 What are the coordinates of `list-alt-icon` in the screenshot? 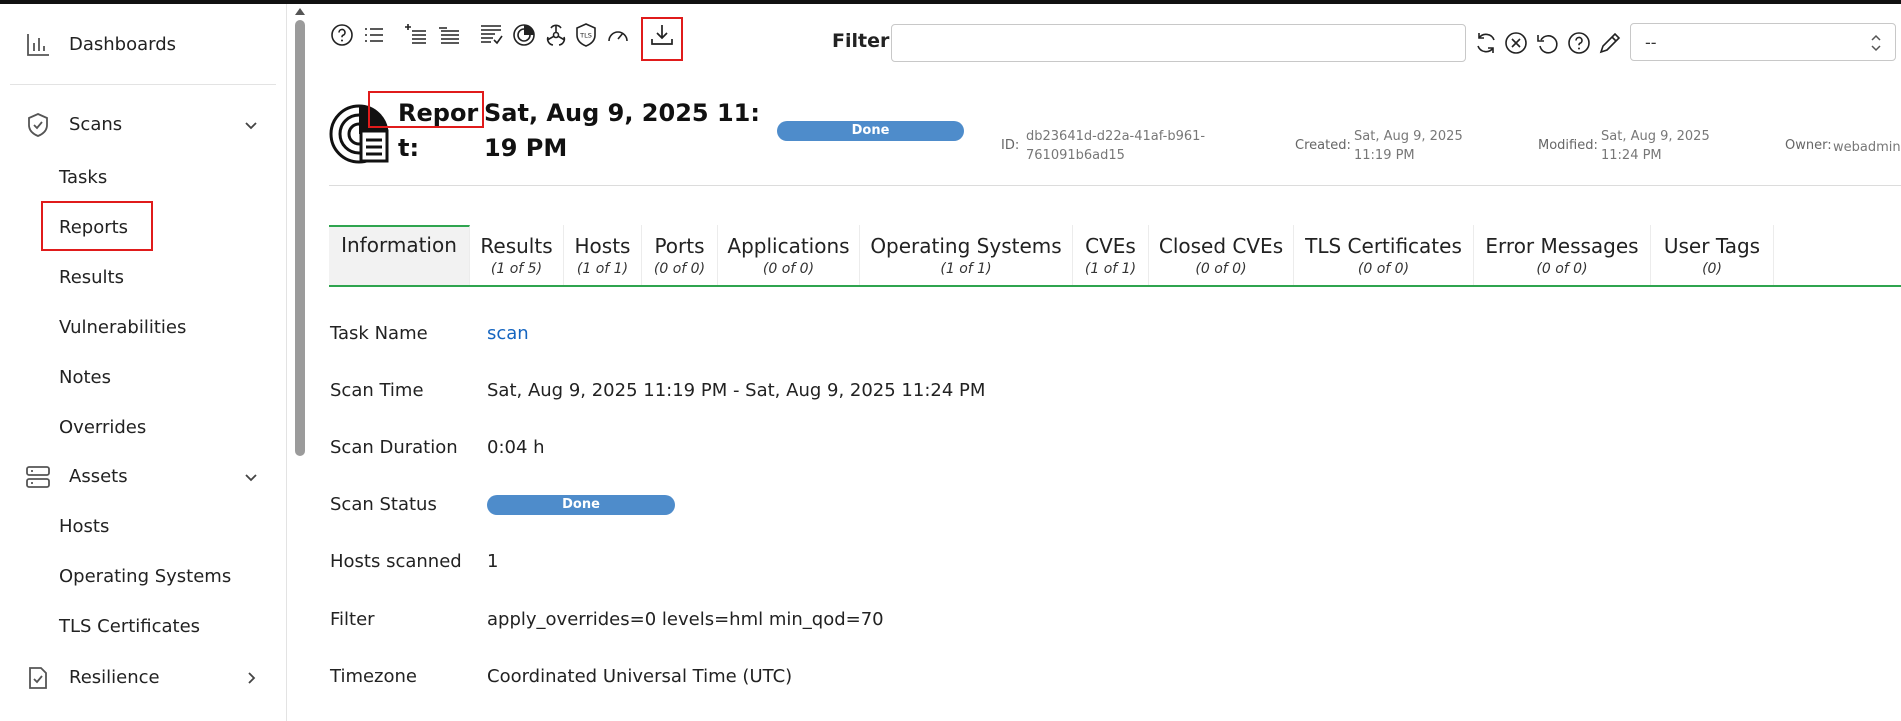 It's located at (449, 35).